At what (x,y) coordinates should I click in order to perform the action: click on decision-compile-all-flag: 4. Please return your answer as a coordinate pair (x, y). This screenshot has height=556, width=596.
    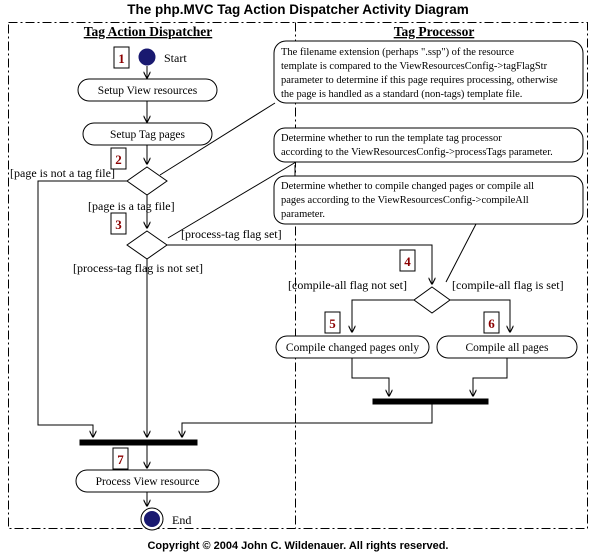
    Looking at the image, I should click on (425, 281).